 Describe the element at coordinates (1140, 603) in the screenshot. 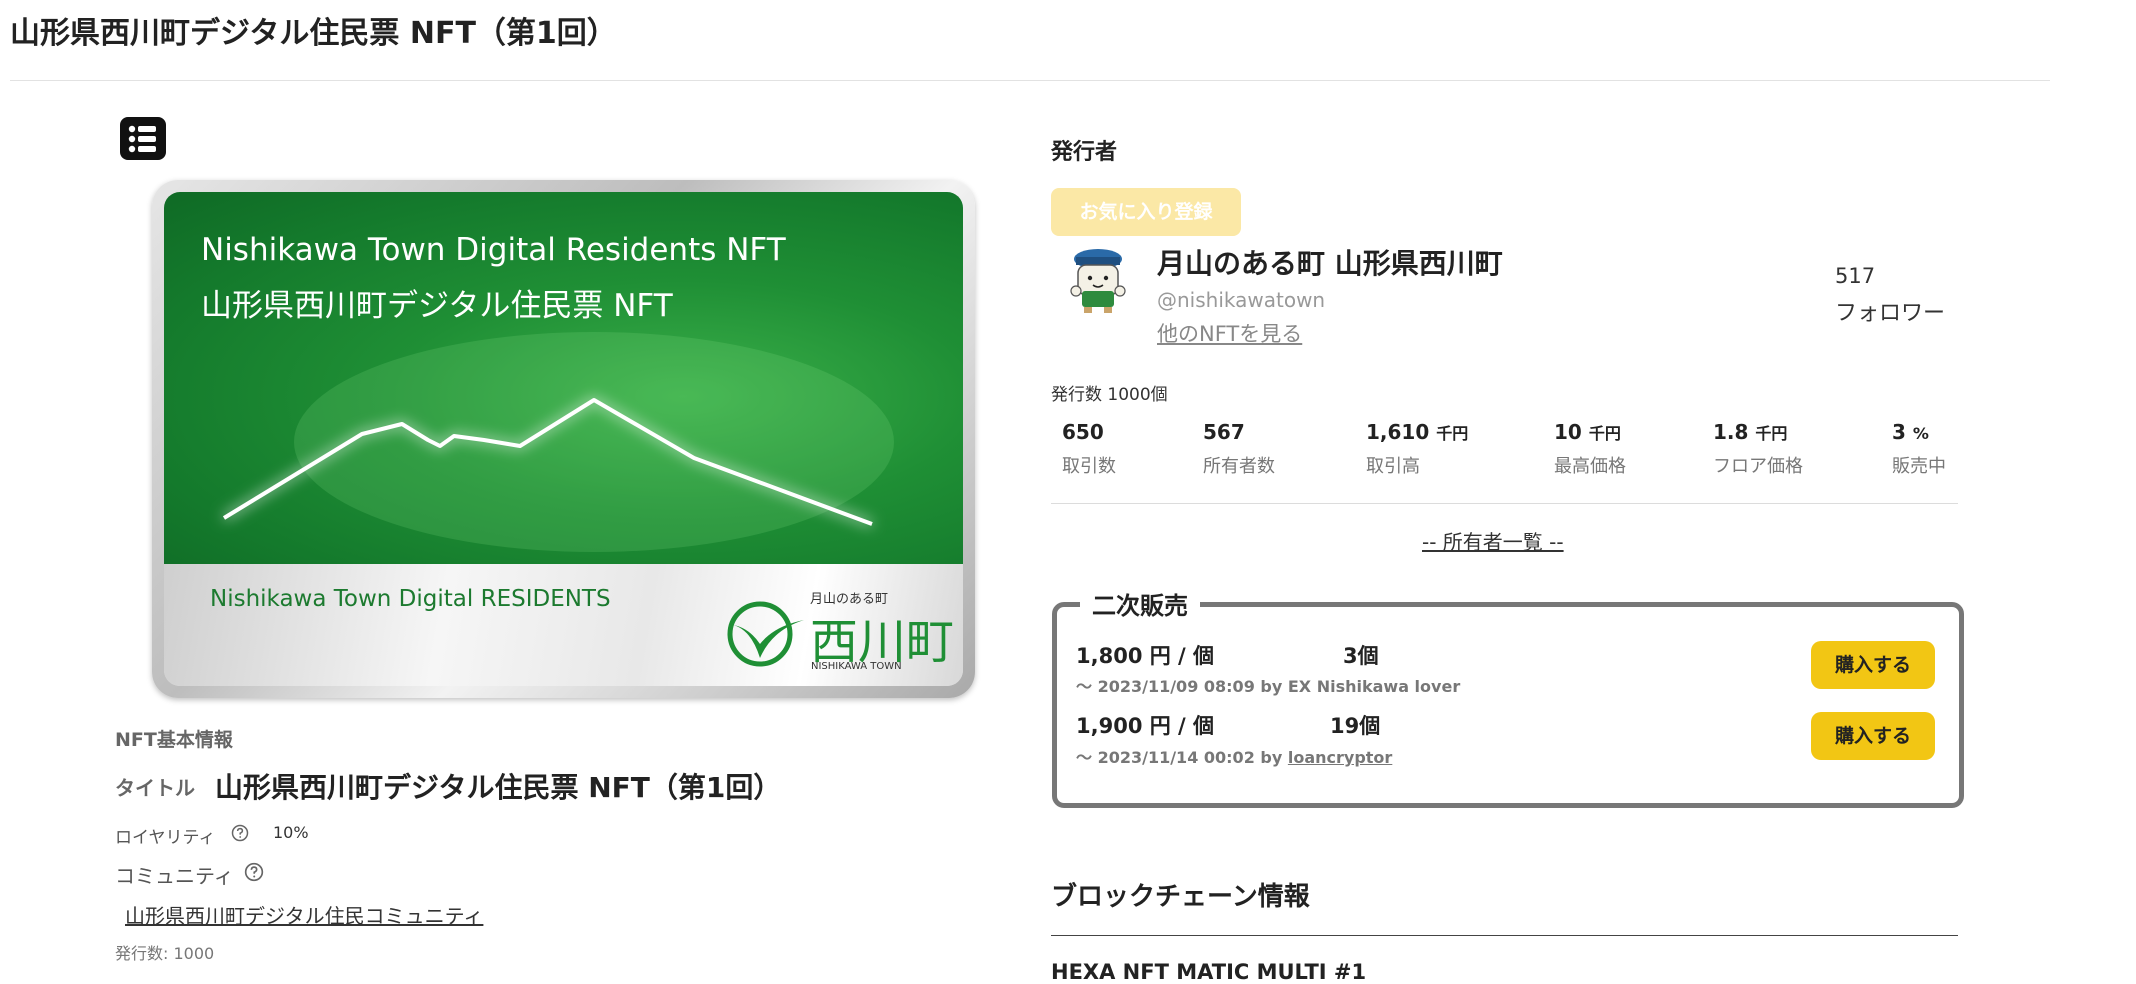

I see `secondary-sale-heading: 二次販売` at that location.